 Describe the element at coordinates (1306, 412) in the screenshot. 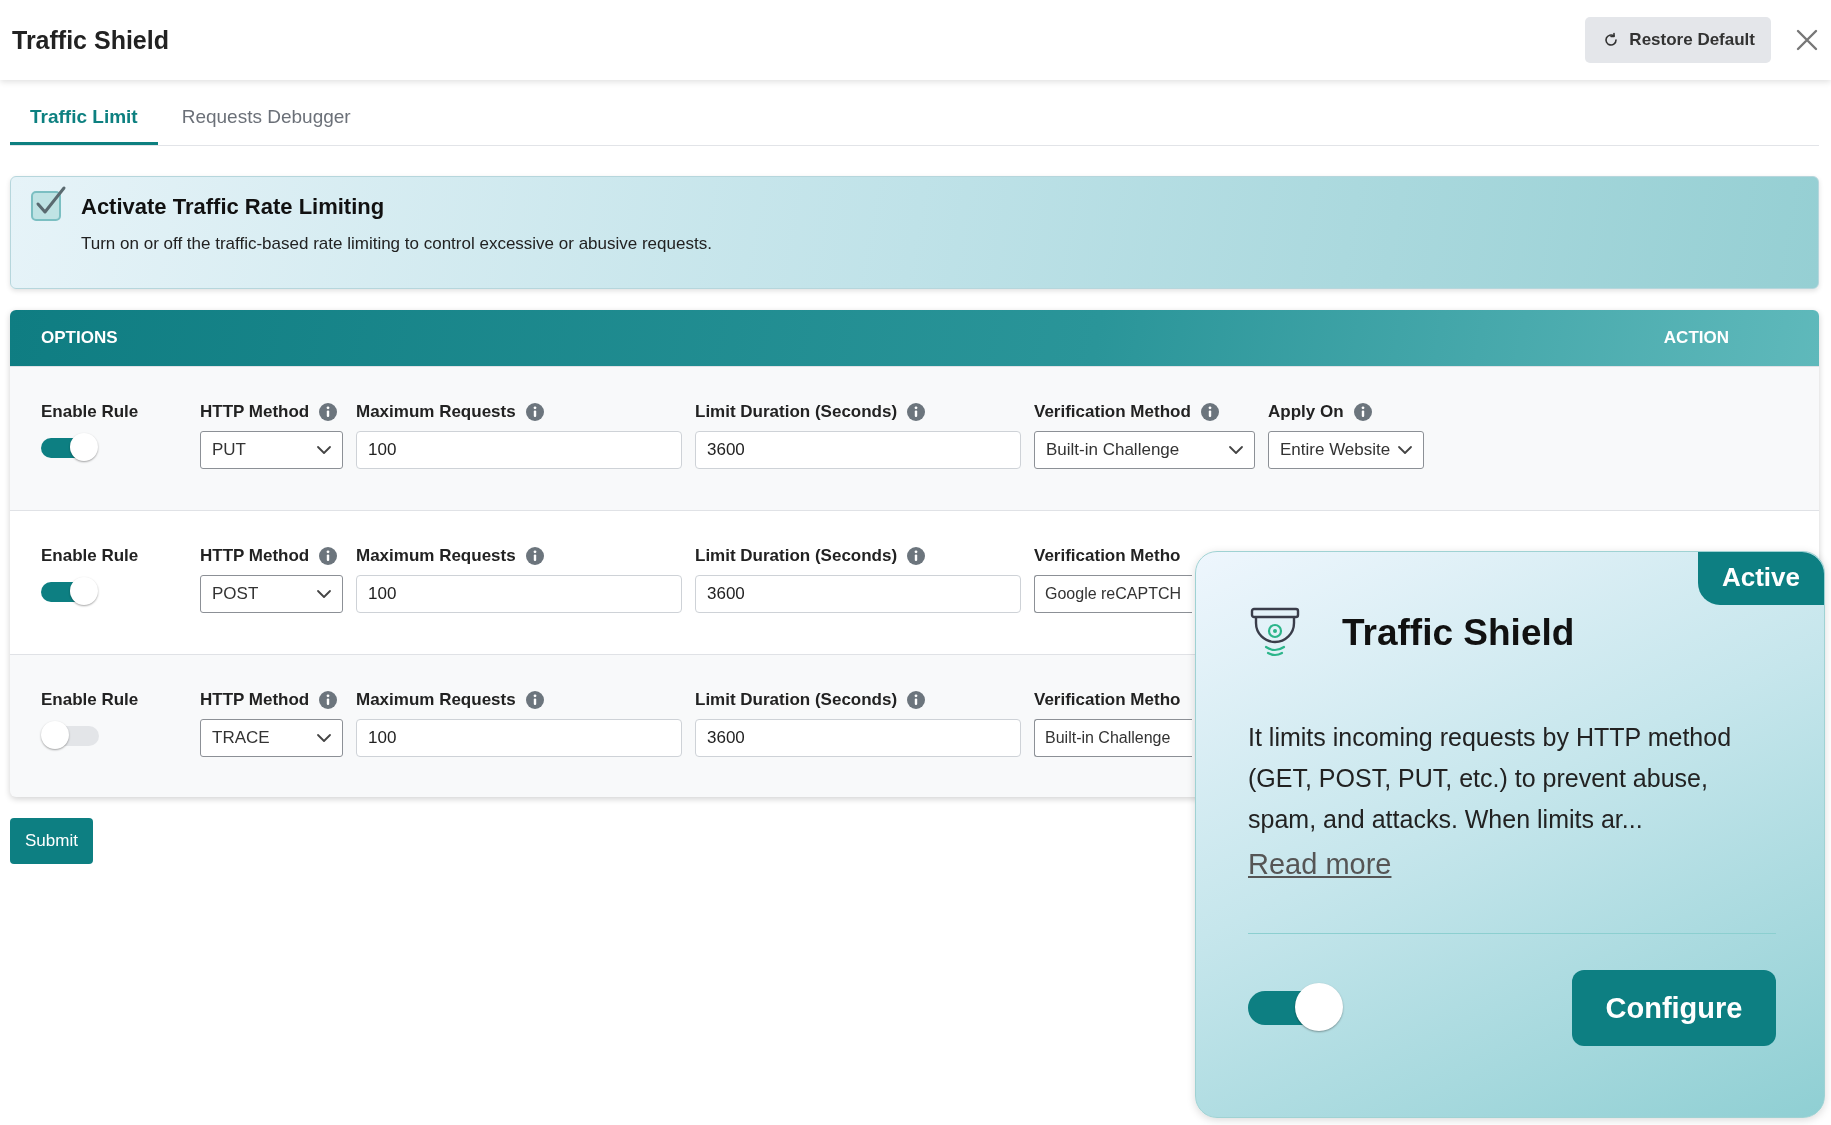

I see `field-label: Apply On` at that location.